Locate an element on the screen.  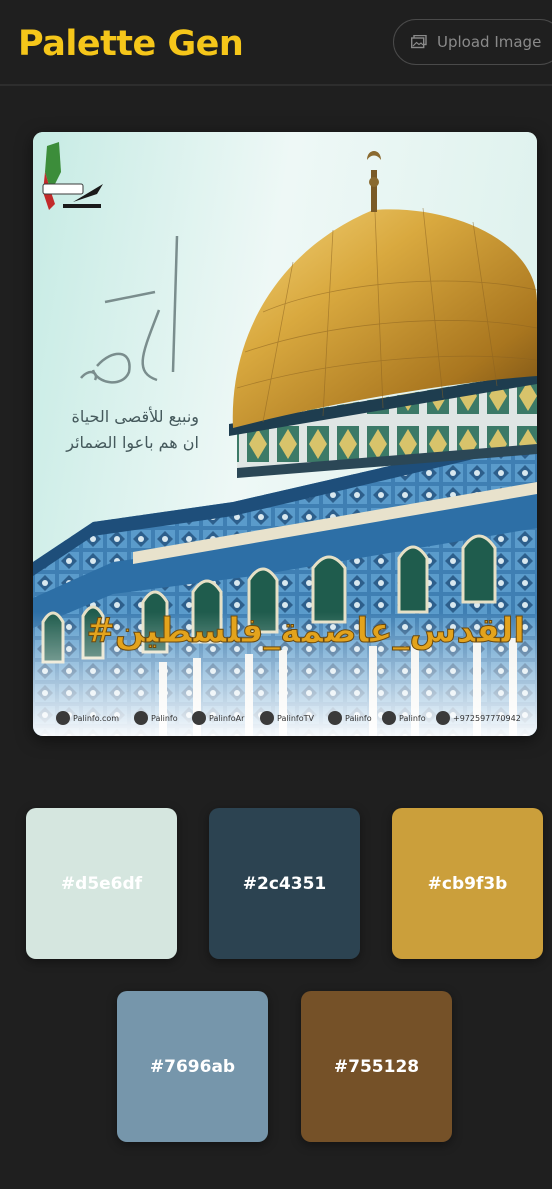
footer-item-5: Palinfo is located at coordinates (358, 718).